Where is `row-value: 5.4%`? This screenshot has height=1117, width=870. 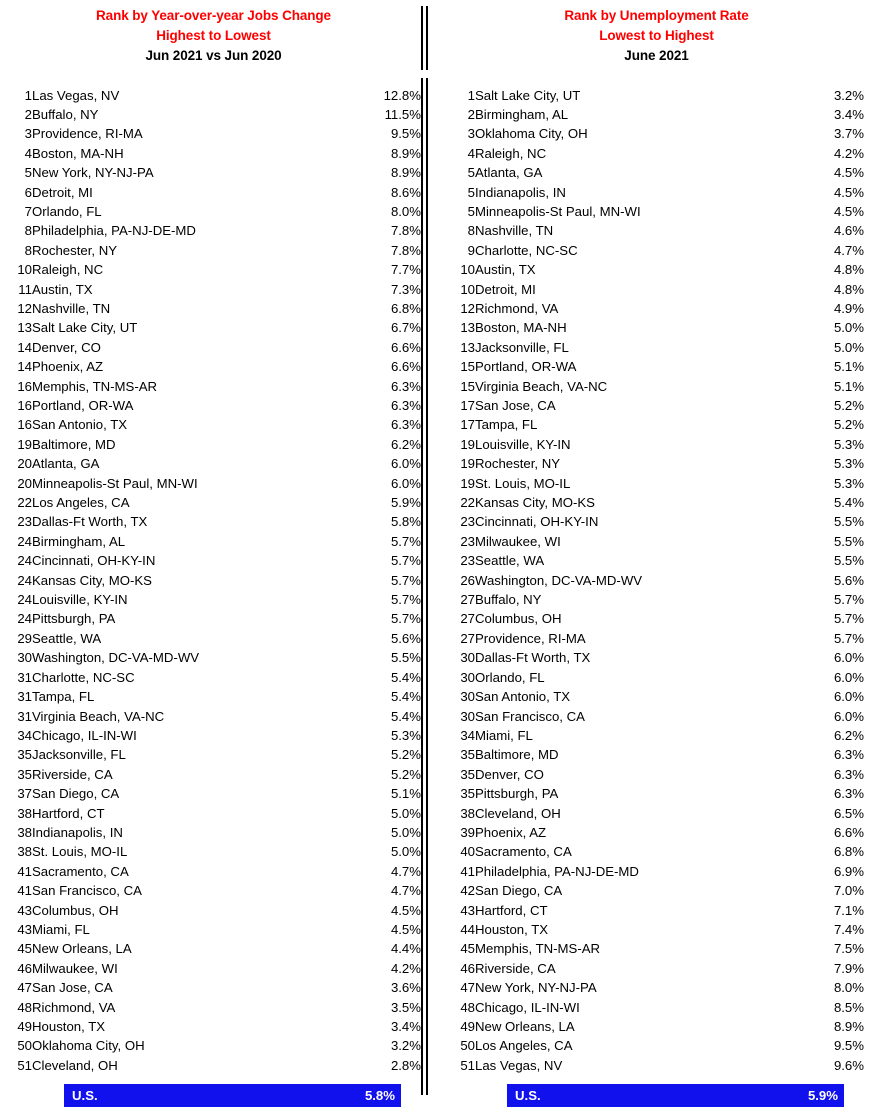 row-value: 5.4% is located at coordinates (405, 697).